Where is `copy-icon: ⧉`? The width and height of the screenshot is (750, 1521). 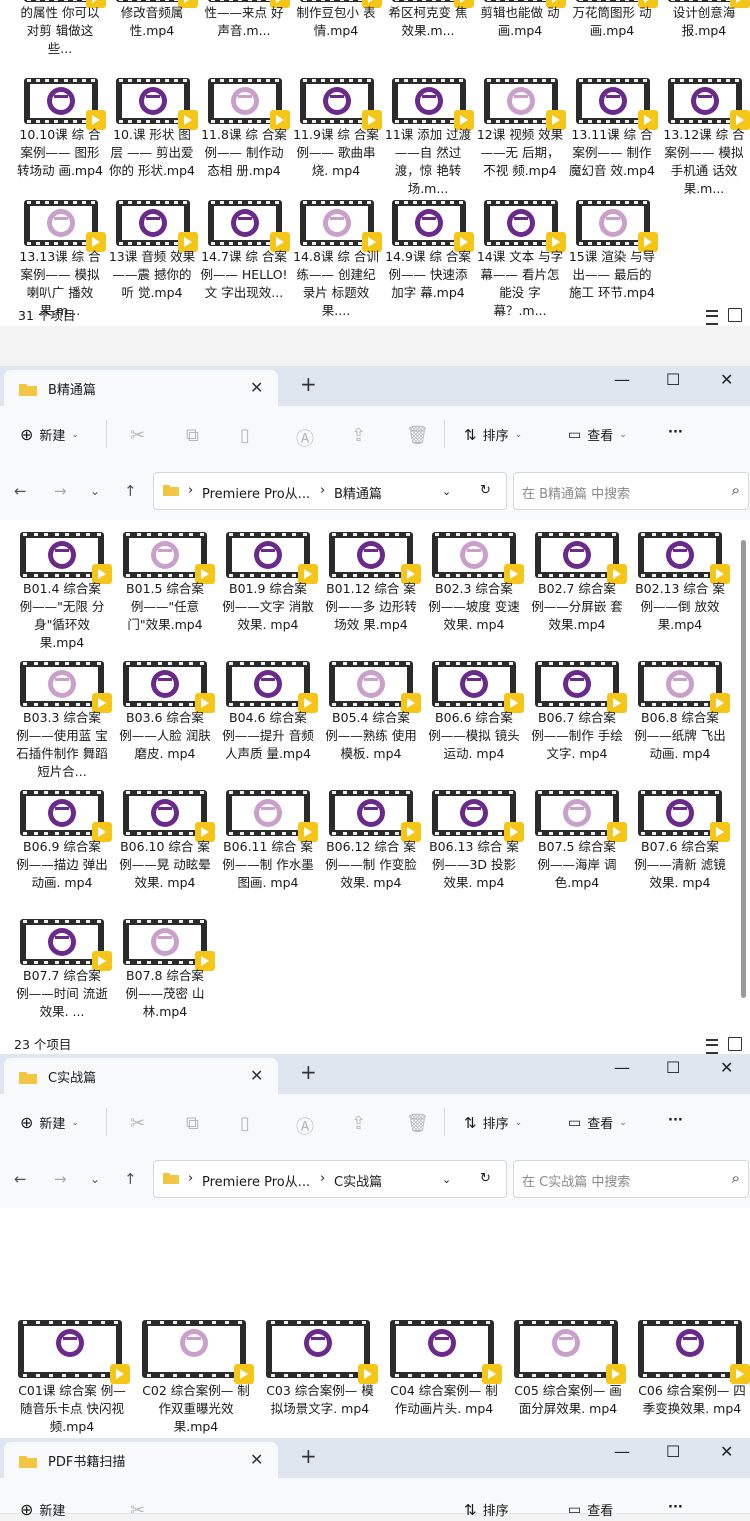
copy-icon: ⧉ is located at coordinates (192, 435).